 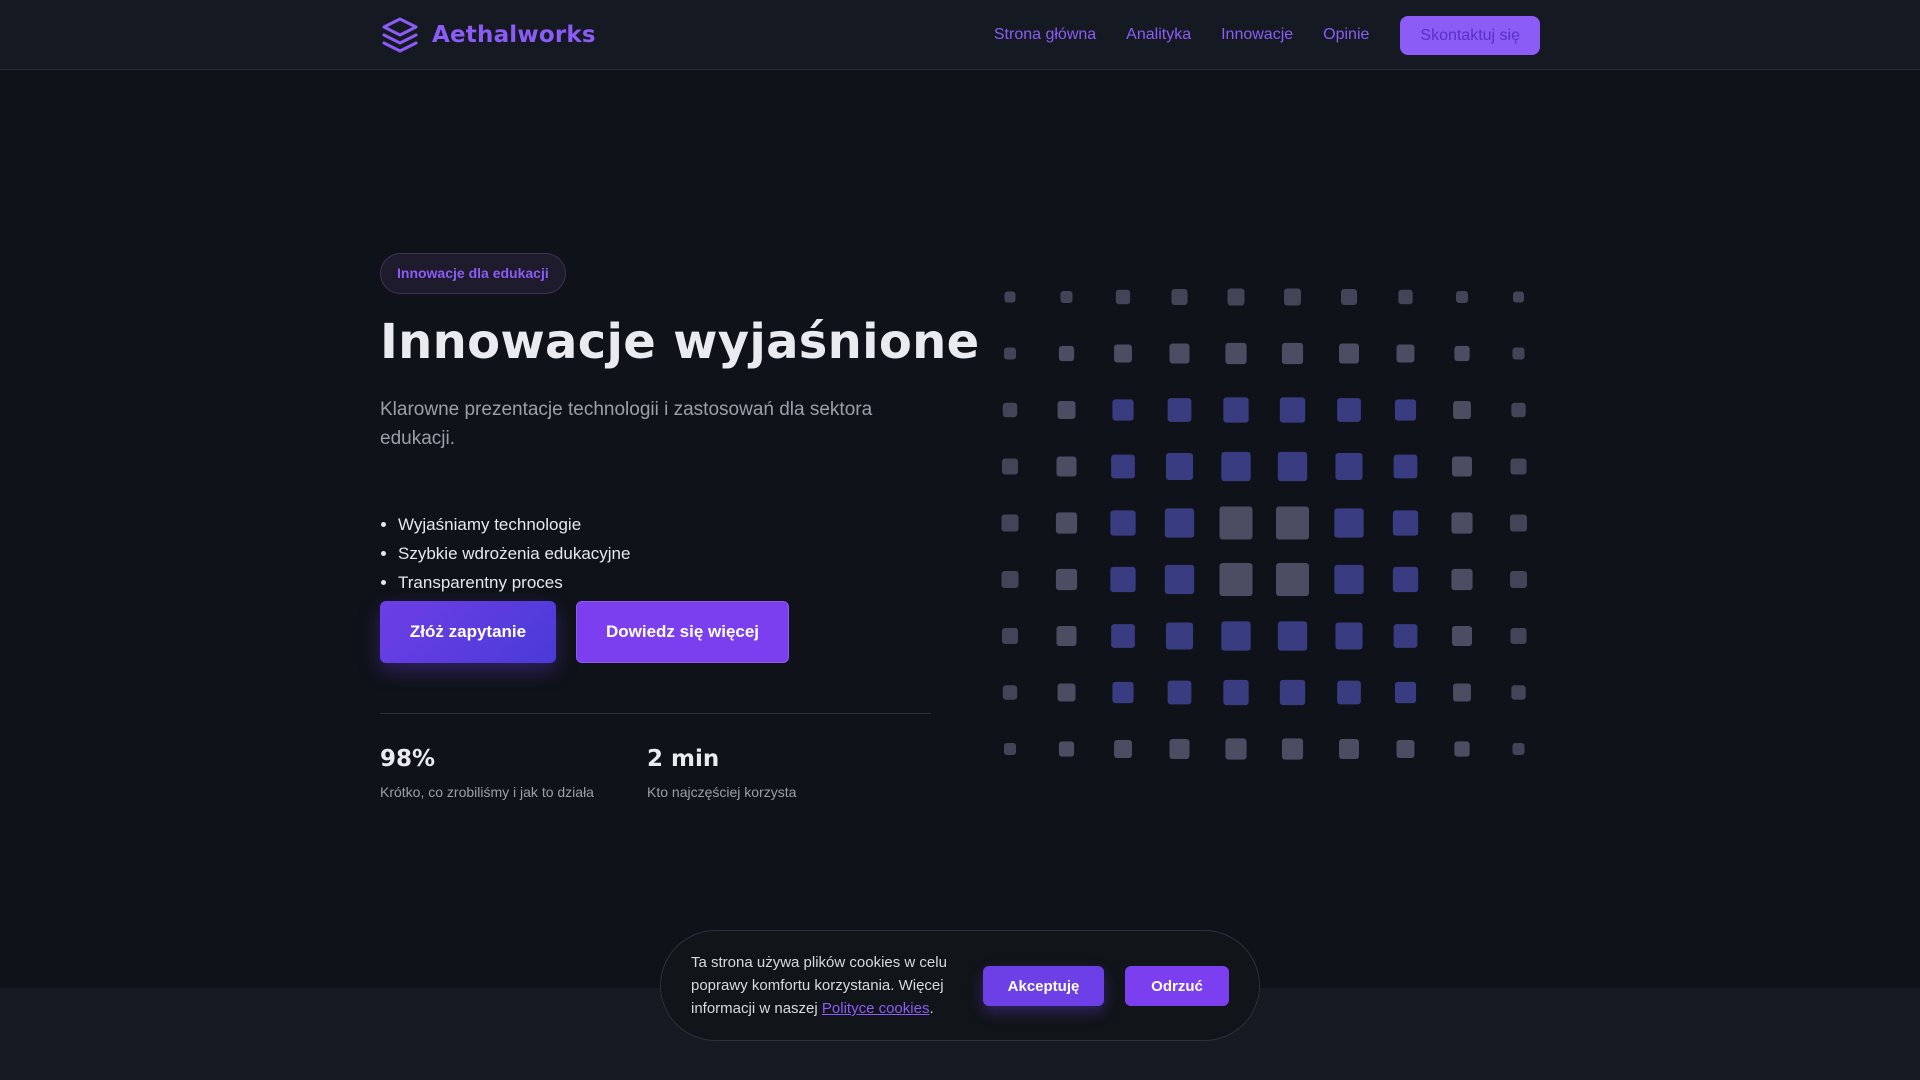 I want to click on learn-more-button: Dowiedz się więcej, so click(x=682, y=632).